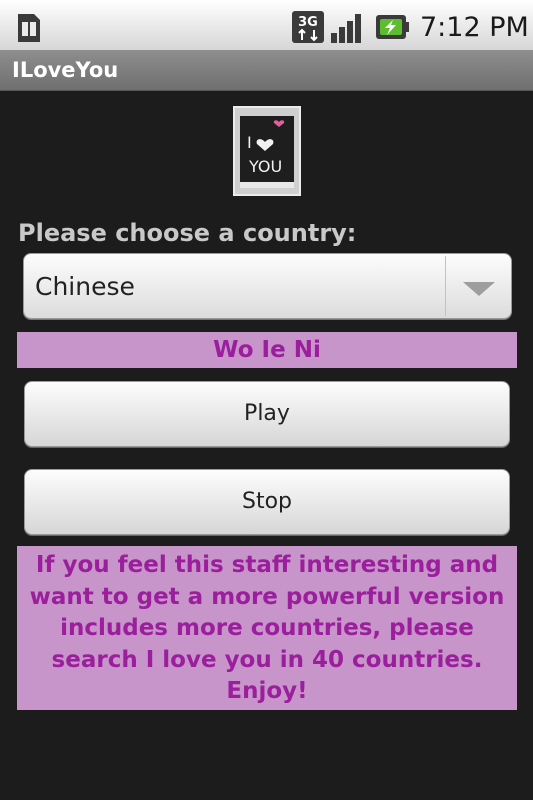  What do you see at coordinates (445, 286) in the screenshot?
I see `spinner-divider` at bounding box center [445, 286].